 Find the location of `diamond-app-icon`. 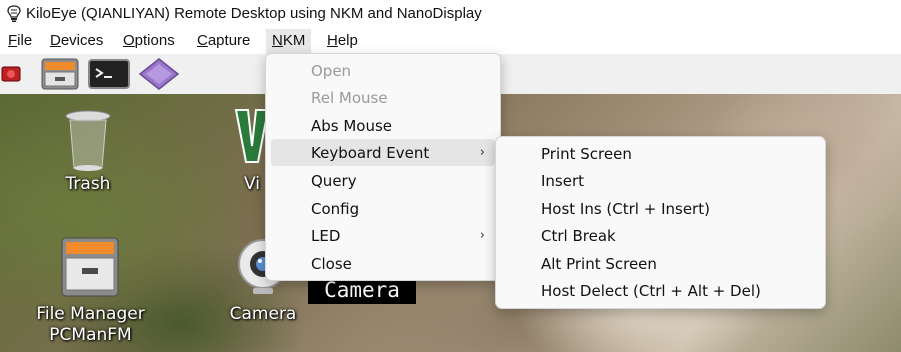

diamond-app-icon is located at coordinates (159, 74).